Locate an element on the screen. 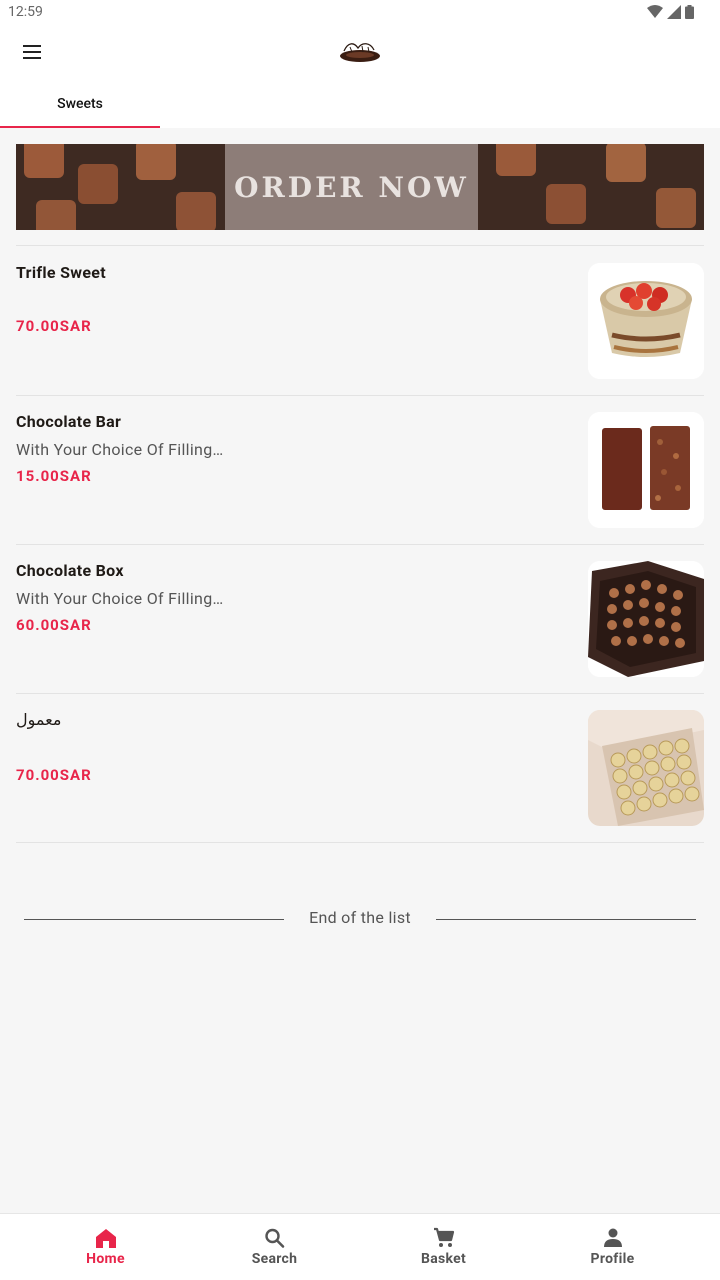 The height and width of the screenshot is (1280, 720). product-name: Chocolate Box is located at coordinates (70, 570).